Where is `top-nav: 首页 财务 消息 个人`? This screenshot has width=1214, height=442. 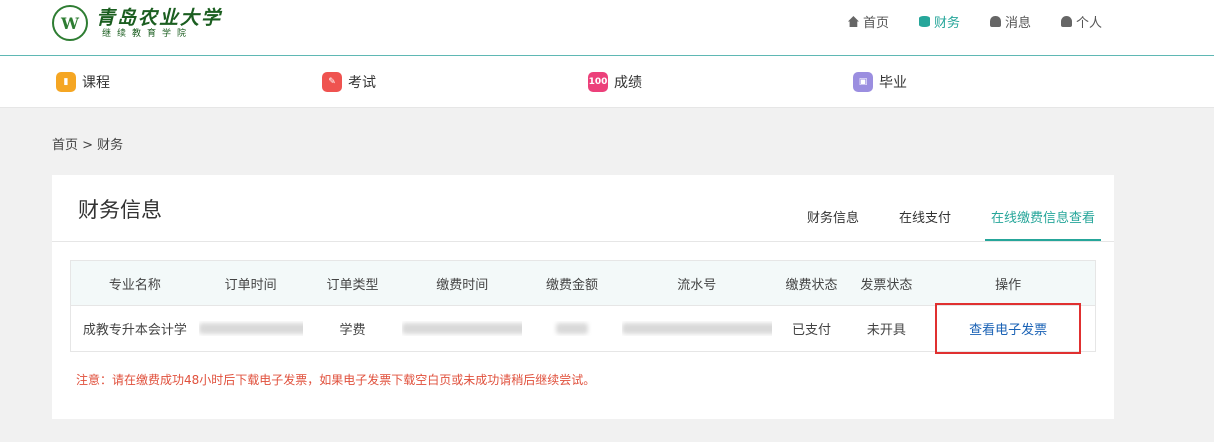 top-nav: 首页 财务 消息 个人 is located at coordinates (960, 21).